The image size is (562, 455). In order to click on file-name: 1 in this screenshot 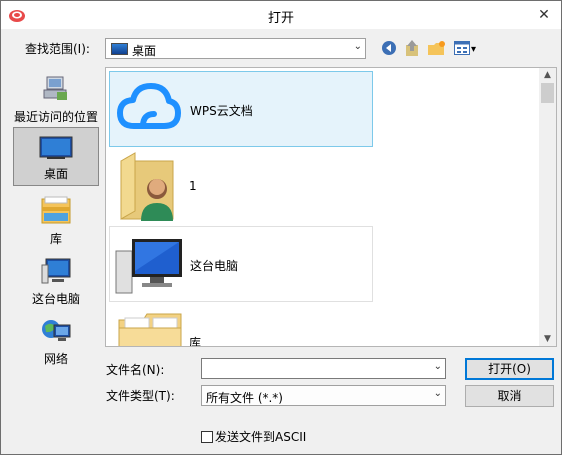, I will do `click(193, 186)`.